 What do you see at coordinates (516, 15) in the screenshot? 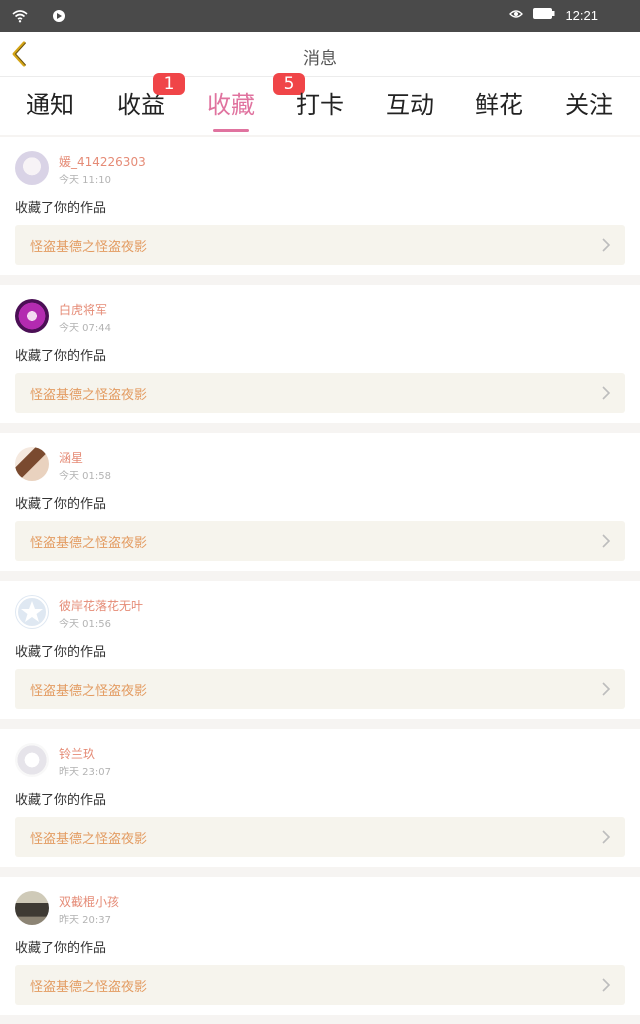
I see `eye-icon` at bounding box center [516, 15].